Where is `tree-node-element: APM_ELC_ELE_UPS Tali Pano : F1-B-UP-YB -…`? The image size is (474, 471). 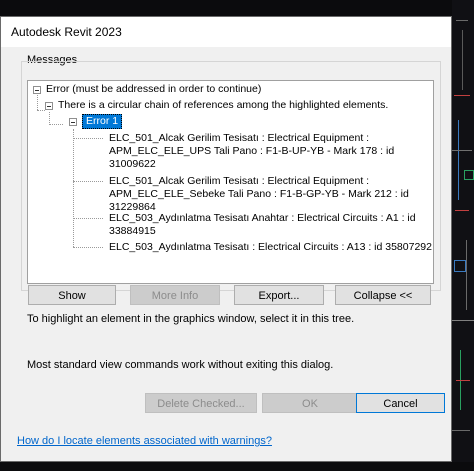
tree-node-element: APM_ELC_ELE_UPS Tali Pano : F1-B-UP-YB -… is located at coordinates (251, 151).